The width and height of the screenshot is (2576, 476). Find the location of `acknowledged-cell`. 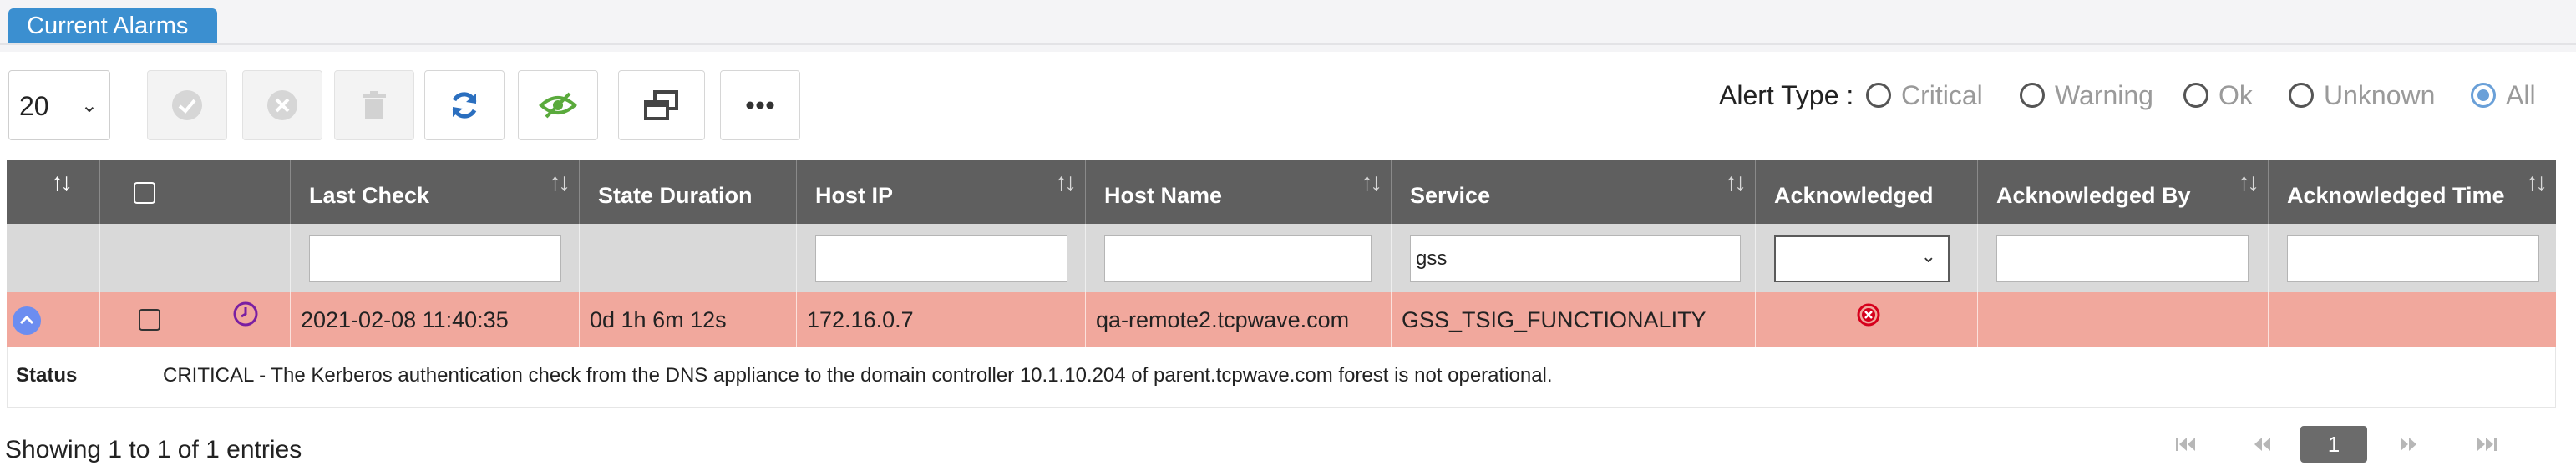

acknowledged-cell is located at coordinates (1867, 319).